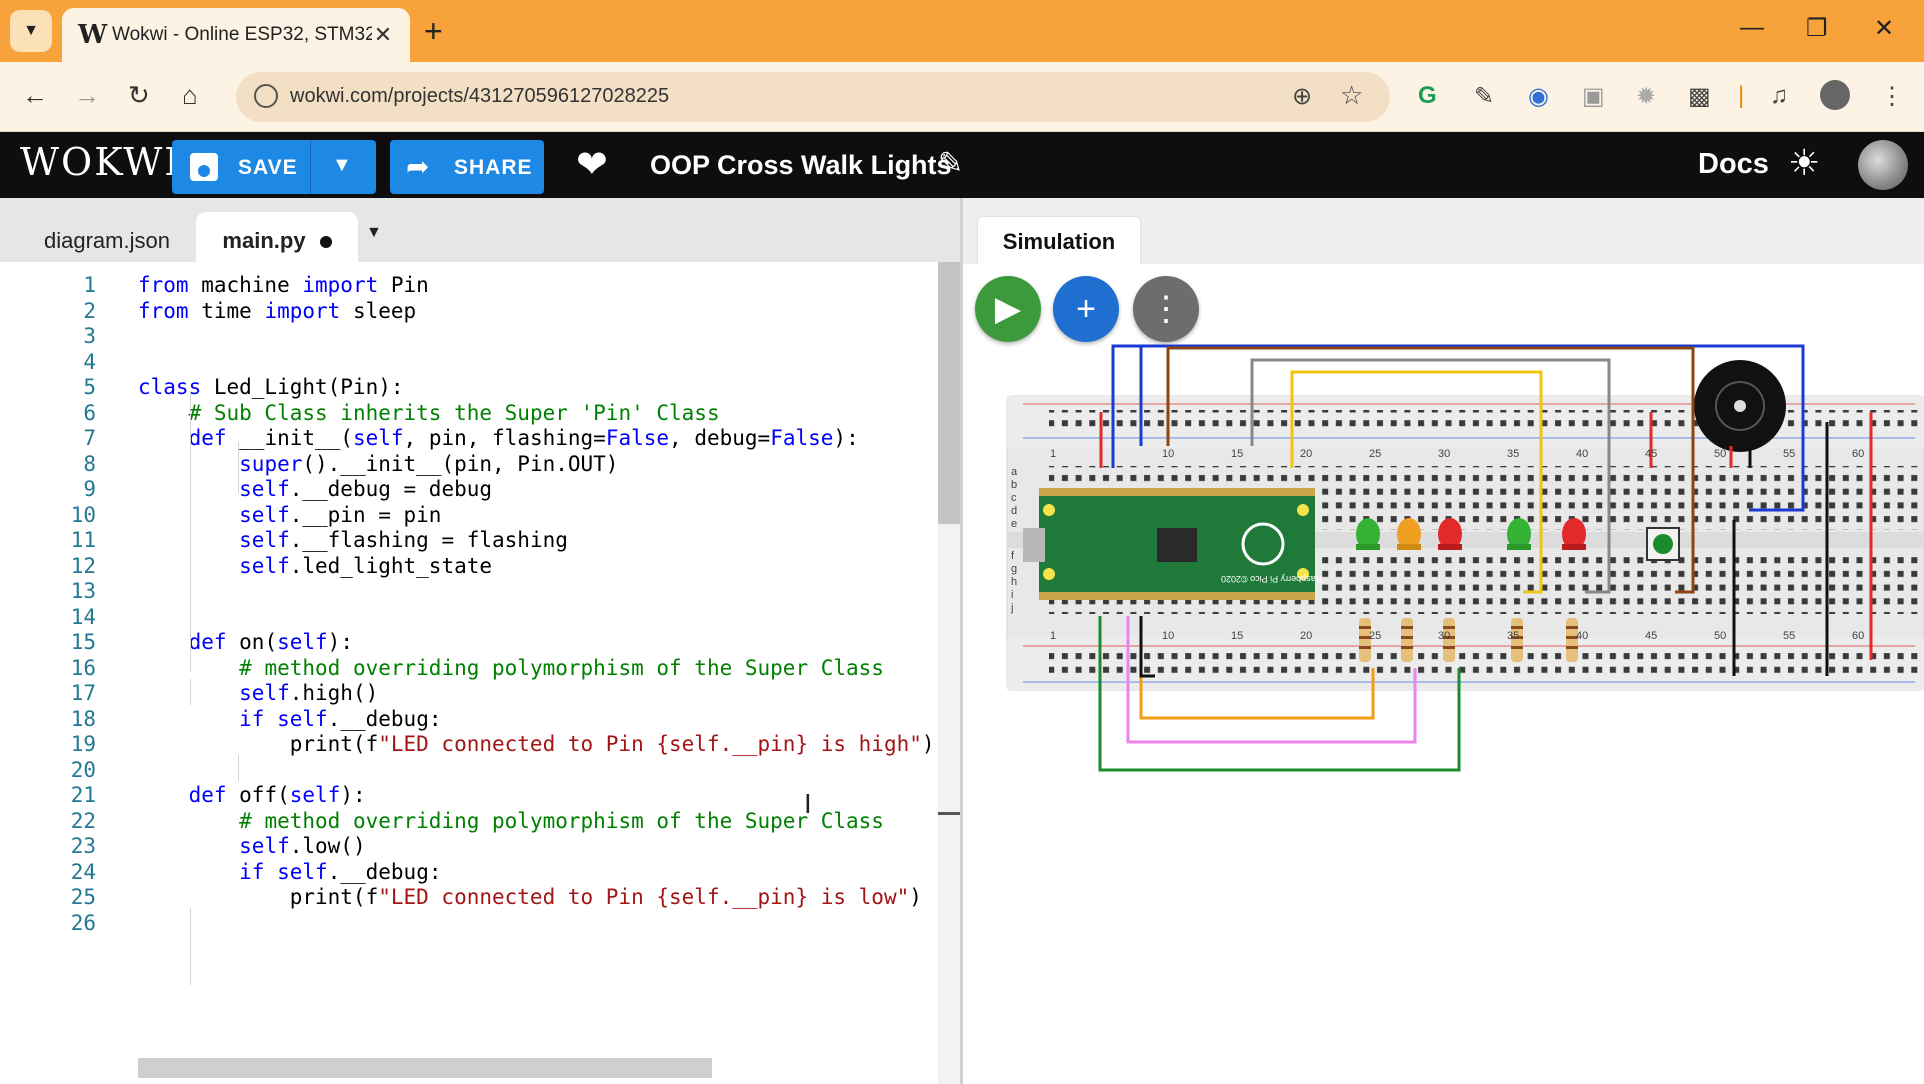  Describe the element at coordinates (808, 805) in the screenshot. I see `text-cursor-icon: I` at that location.